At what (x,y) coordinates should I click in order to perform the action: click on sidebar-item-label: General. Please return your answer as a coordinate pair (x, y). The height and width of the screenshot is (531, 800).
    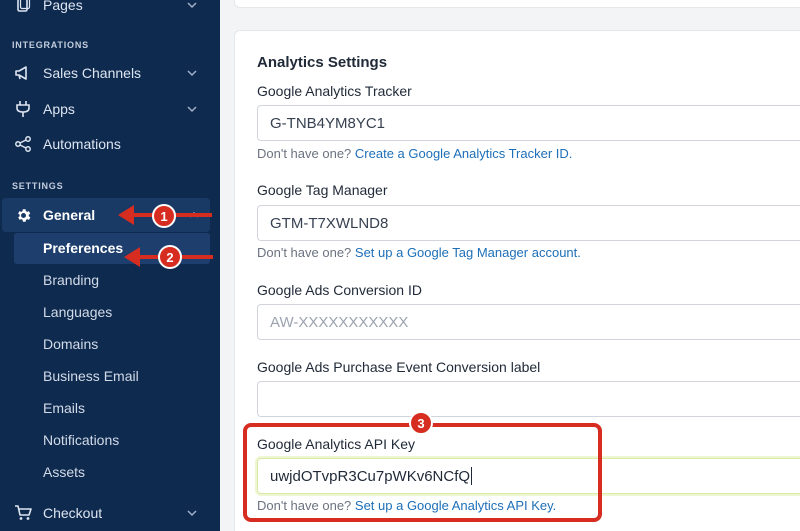
    Looking at the image, I should click on (69, 215).